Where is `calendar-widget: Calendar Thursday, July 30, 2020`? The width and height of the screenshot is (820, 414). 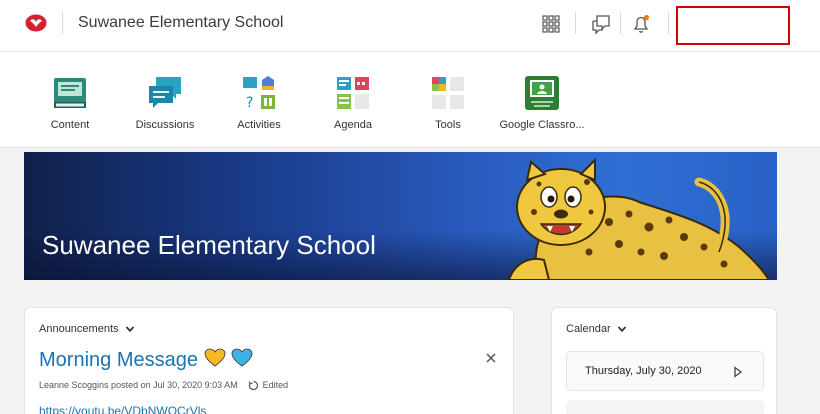 calendar-widget: Calendar Thursday, July 30, 2020 is located at coordinates (664, 360).